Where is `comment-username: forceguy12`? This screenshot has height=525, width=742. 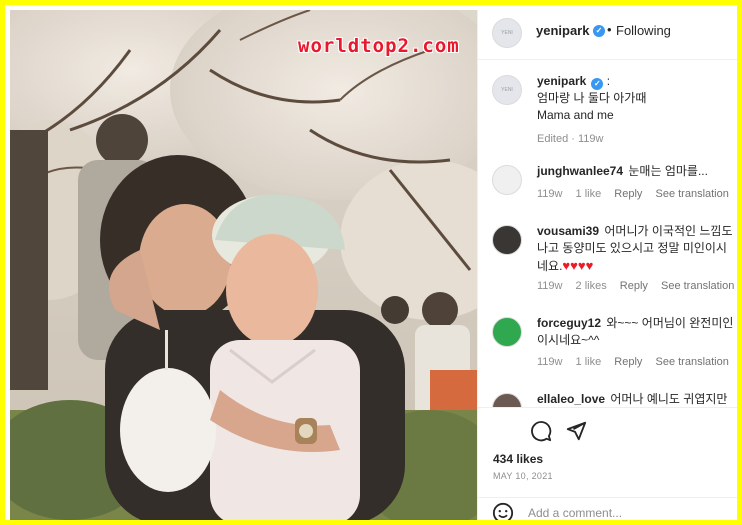
comment-username: forceguy12 is located at coordinates (569, 323).